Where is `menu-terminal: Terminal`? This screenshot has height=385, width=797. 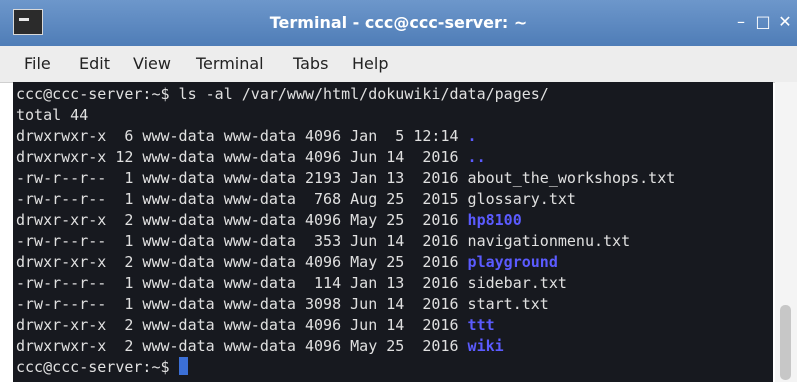
menu-terminal: Terminal is located at coordinates (230, 64).